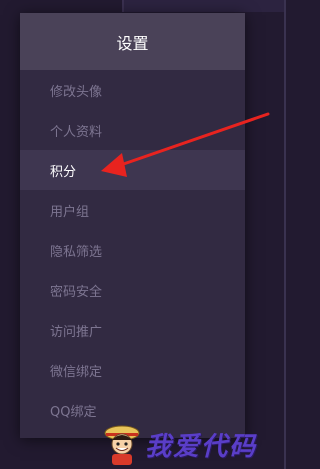 The height and width of the screenshot is (469, 320). I want to click on watermark: 我爱代码, so click(191, 442).